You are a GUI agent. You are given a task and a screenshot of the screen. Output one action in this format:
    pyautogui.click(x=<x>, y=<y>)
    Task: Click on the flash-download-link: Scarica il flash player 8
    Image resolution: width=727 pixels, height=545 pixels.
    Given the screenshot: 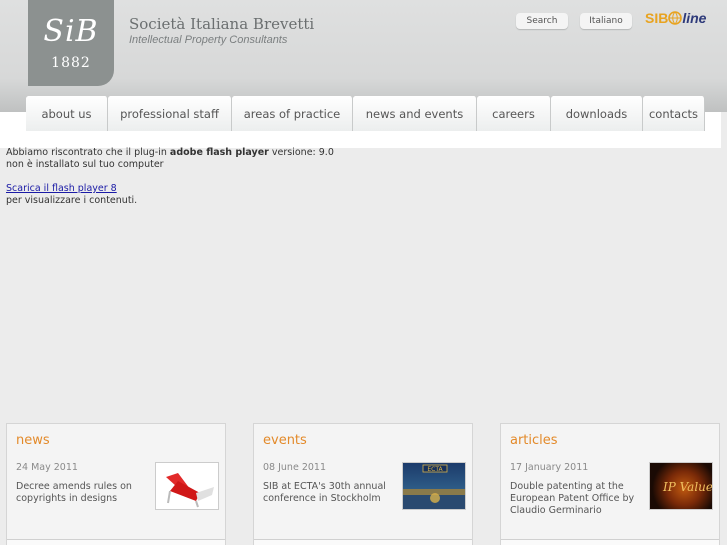 What is the action you would take?
    pyautogui.click(x=61, y=188)
    